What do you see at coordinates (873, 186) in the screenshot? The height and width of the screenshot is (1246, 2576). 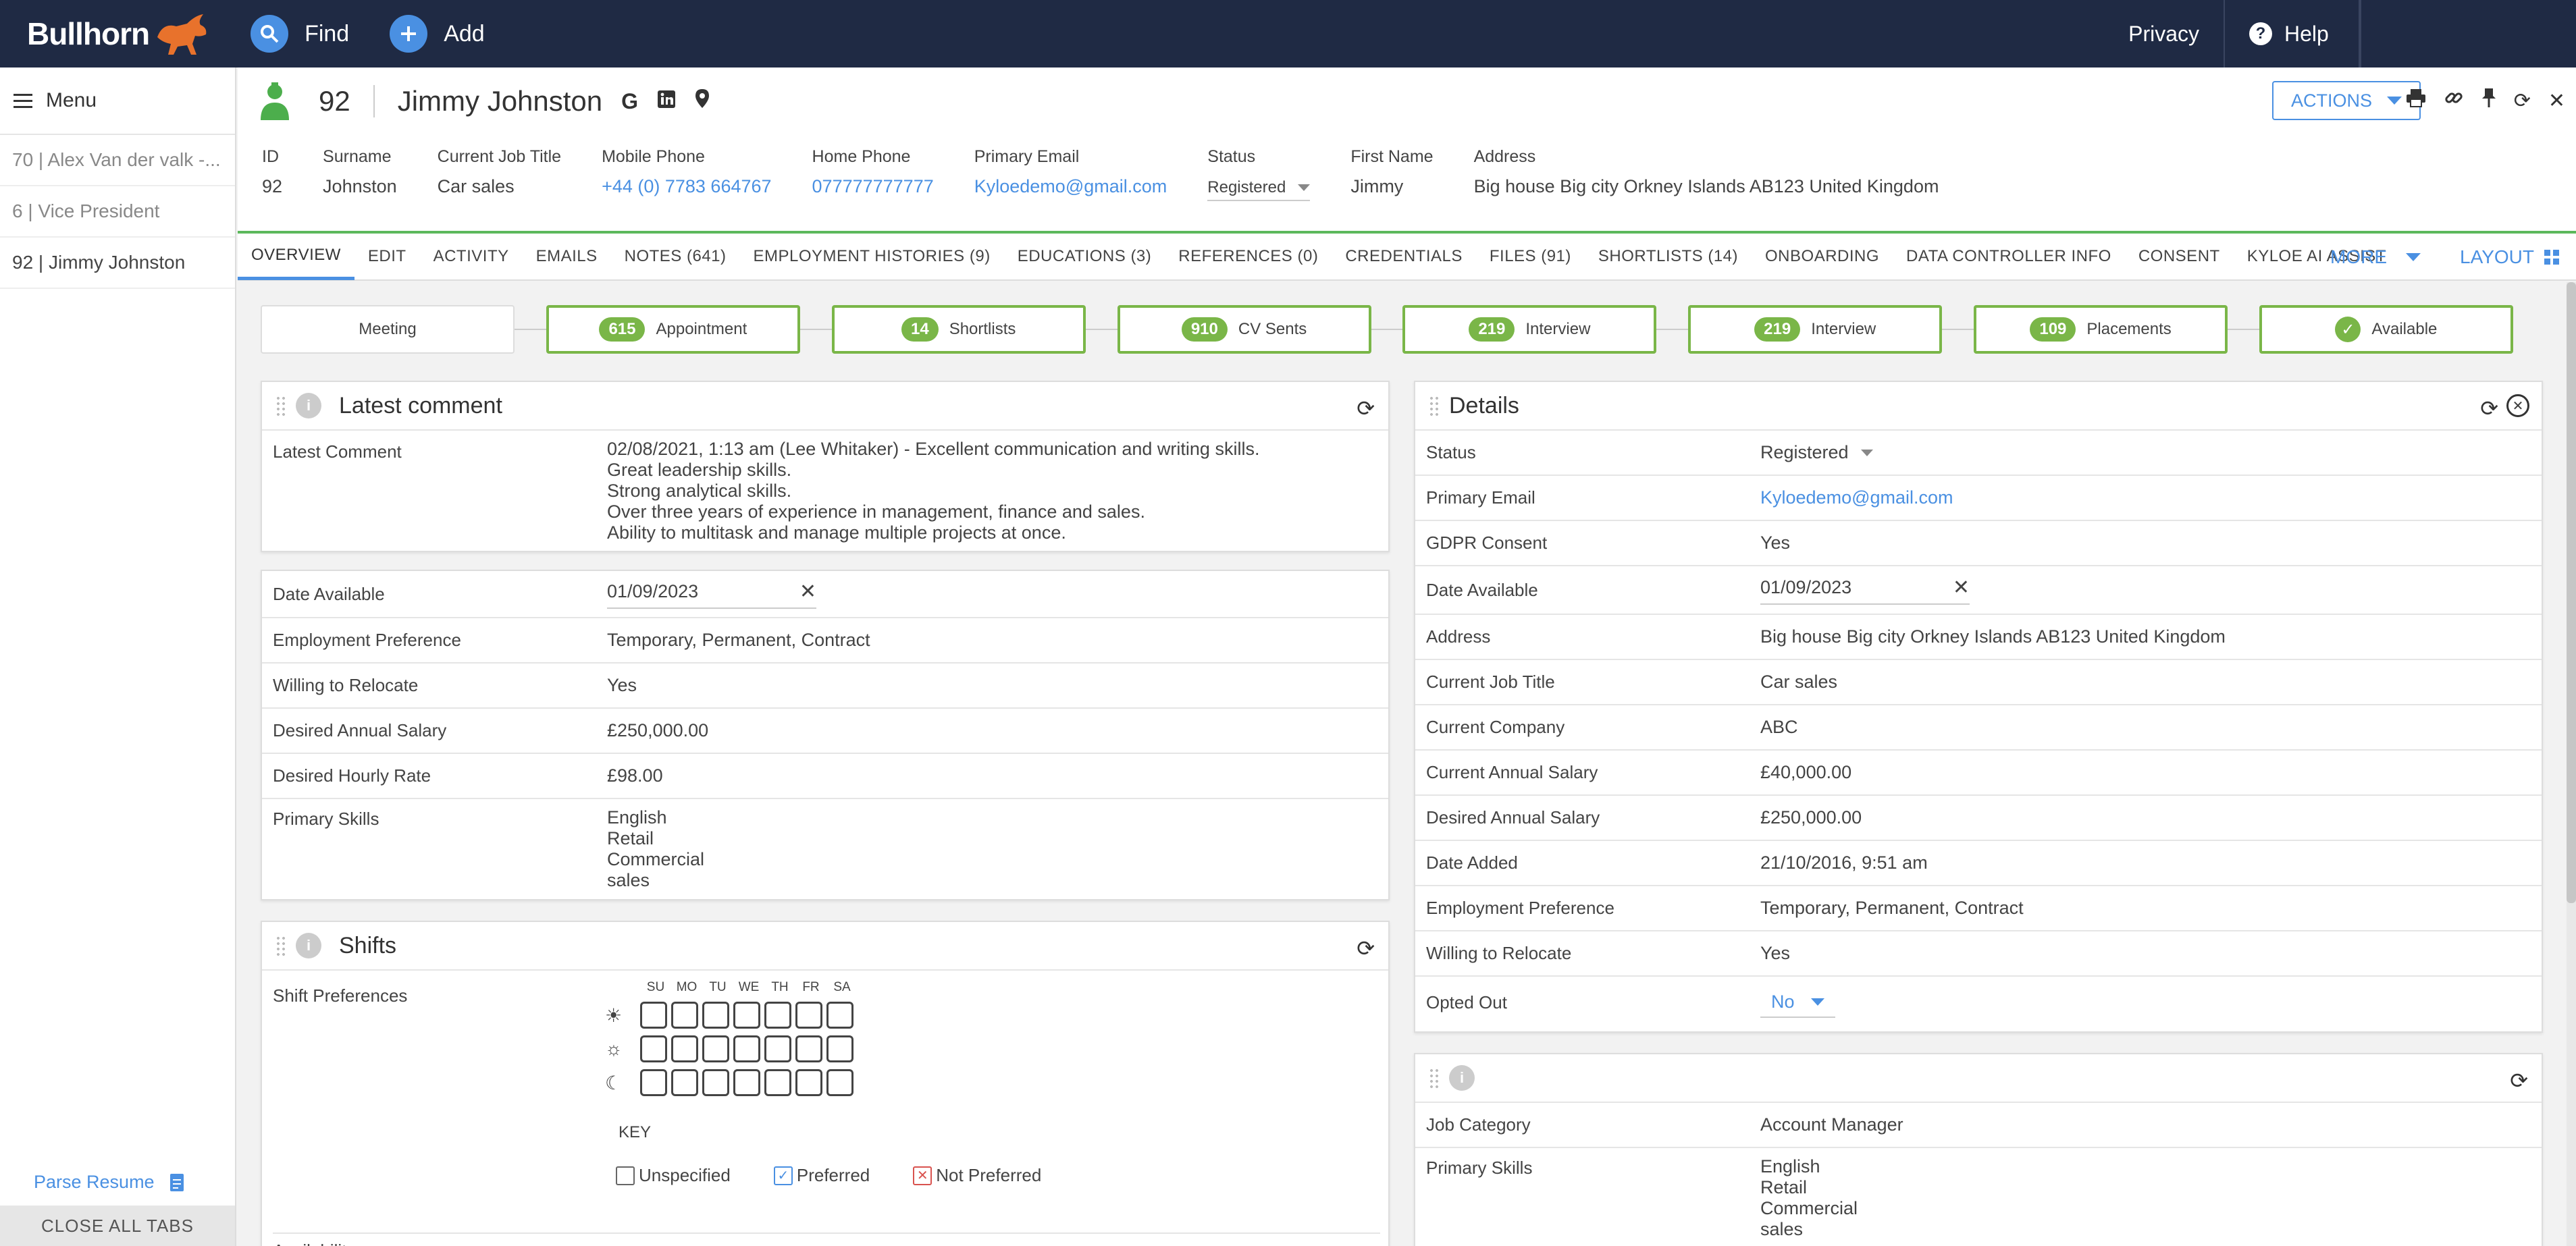 I see `home-phone-link: 077777777777` at bounding box center [873, 186].